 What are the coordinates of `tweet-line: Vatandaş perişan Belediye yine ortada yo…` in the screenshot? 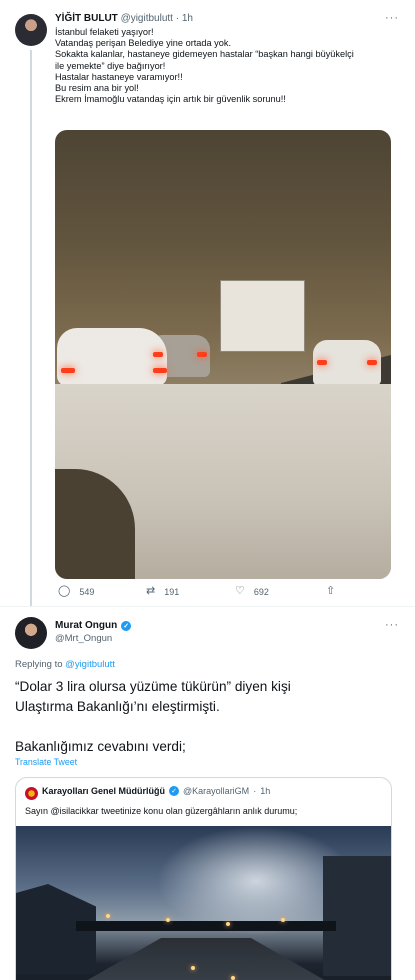 It's located at (143, 43).